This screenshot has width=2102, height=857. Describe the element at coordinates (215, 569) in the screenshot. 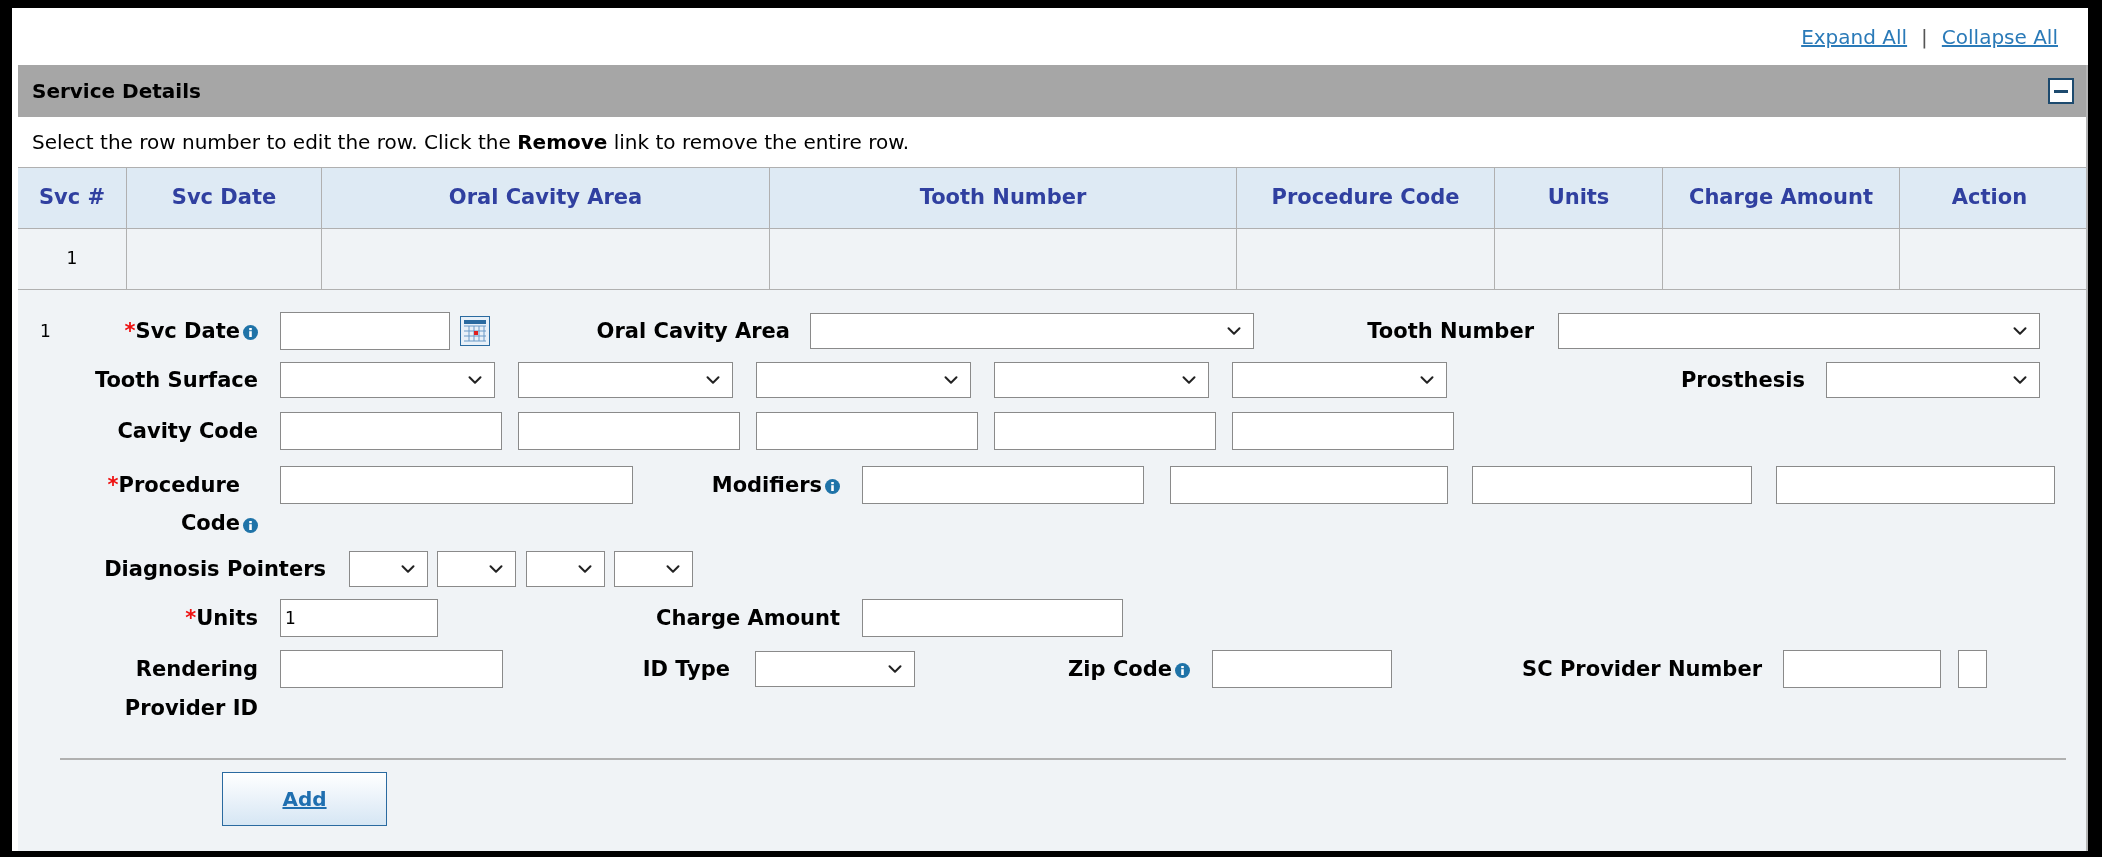

I see `field-label: Diagnosis Pointers` at that location.